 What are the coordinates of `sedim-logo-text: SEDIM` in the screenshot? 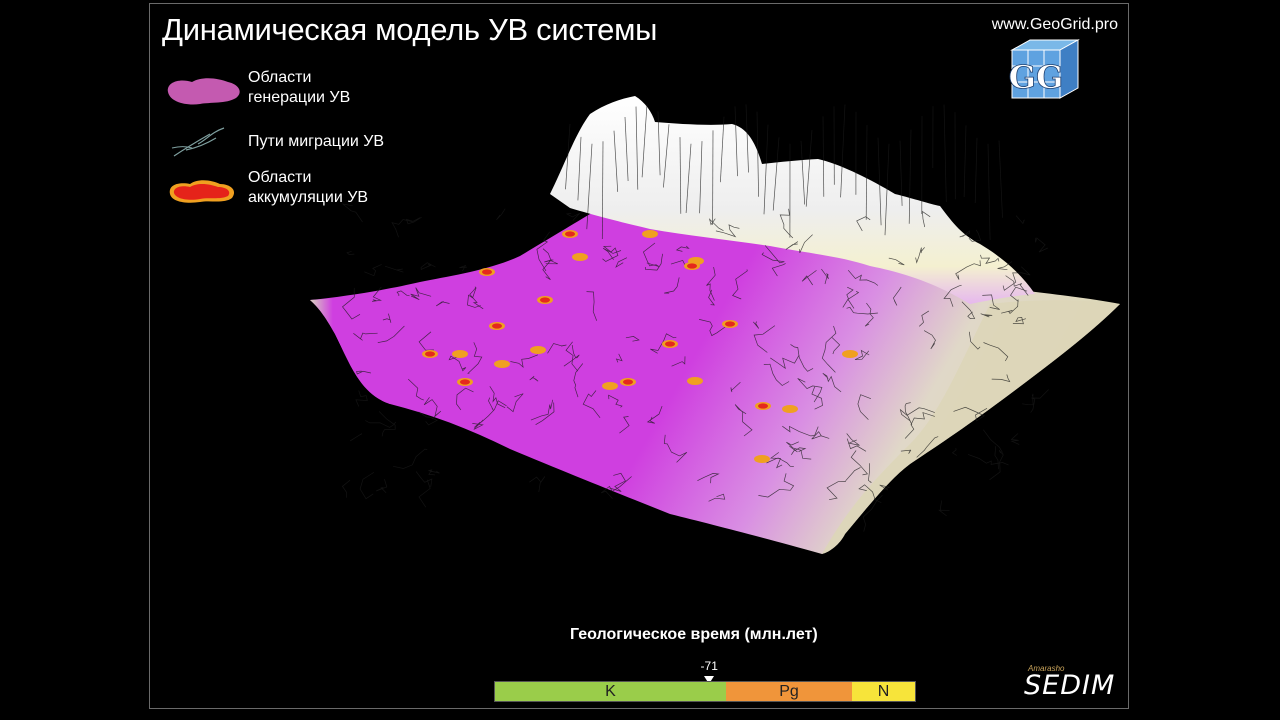 It's located at (1070, 685).